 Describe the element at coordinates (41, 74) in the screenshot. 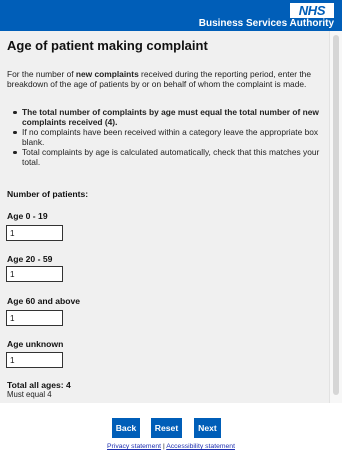

I see `intro-text-start: For the number of` at that location.